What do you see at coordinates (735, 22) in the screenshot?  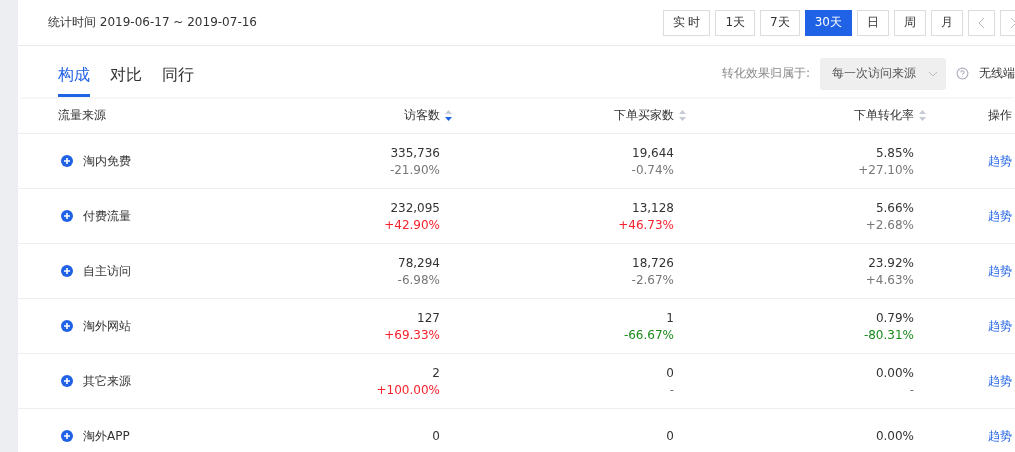 I see `range-button: 1天` at bounding box center [735, 22].